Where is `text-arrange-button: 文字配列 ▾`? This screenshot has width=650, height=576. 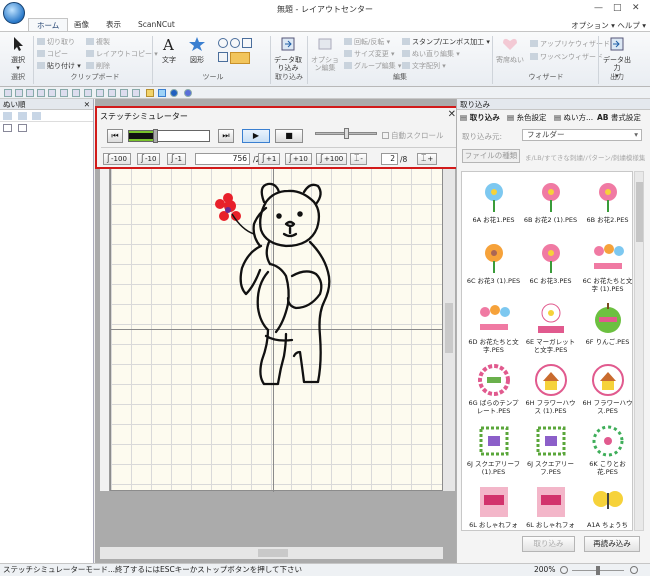
text-arrange-button: 文字配列 ▾ is located at coordinates (424, 66).